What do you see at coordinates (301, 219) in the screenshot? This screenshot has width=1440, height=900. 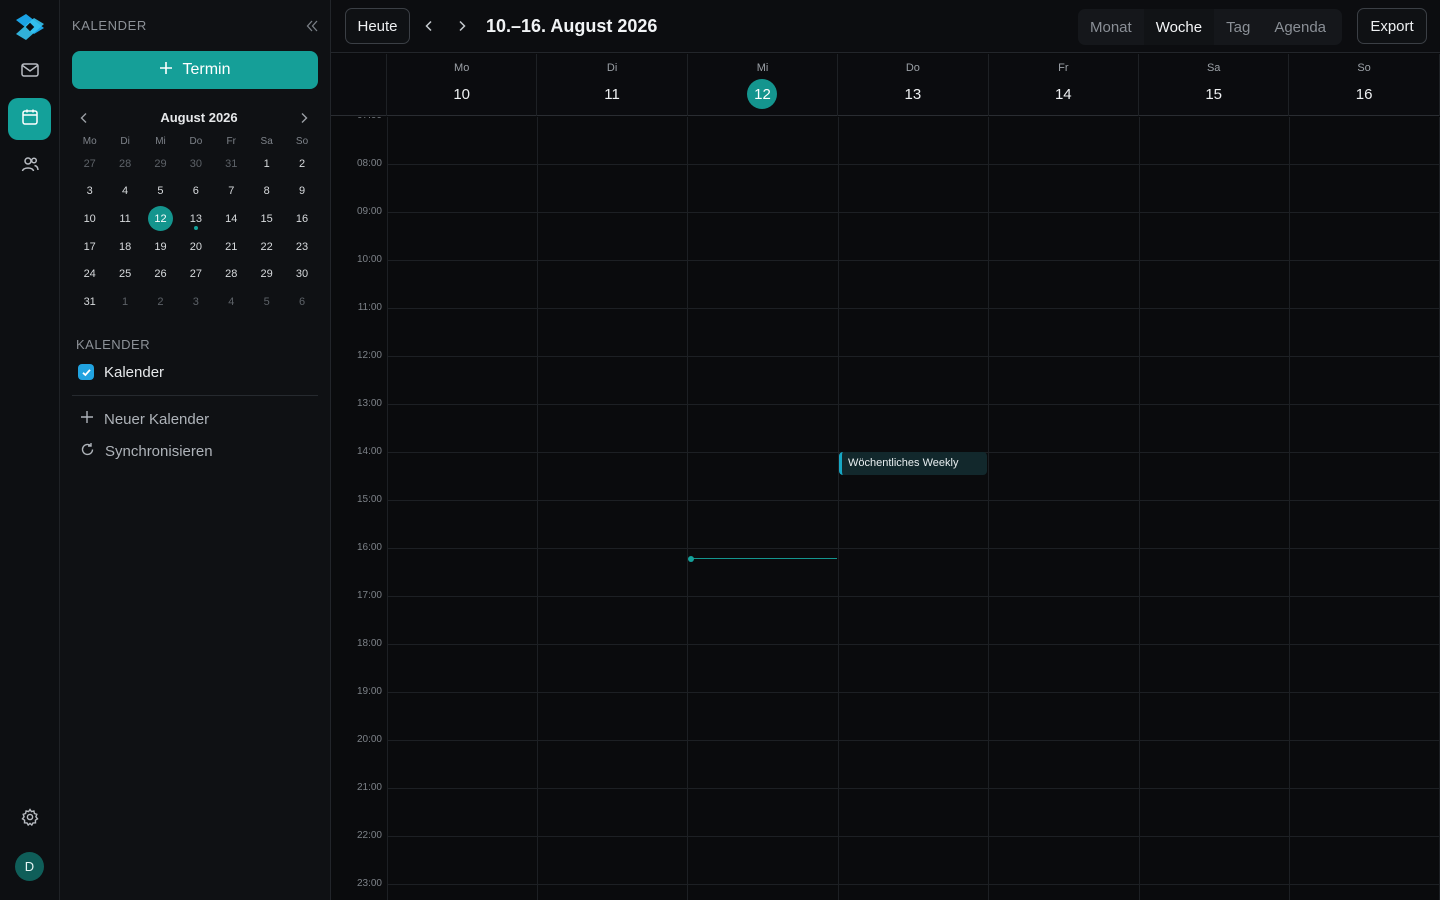 I see `mini-day: 16` at bounding box center [301, 219].